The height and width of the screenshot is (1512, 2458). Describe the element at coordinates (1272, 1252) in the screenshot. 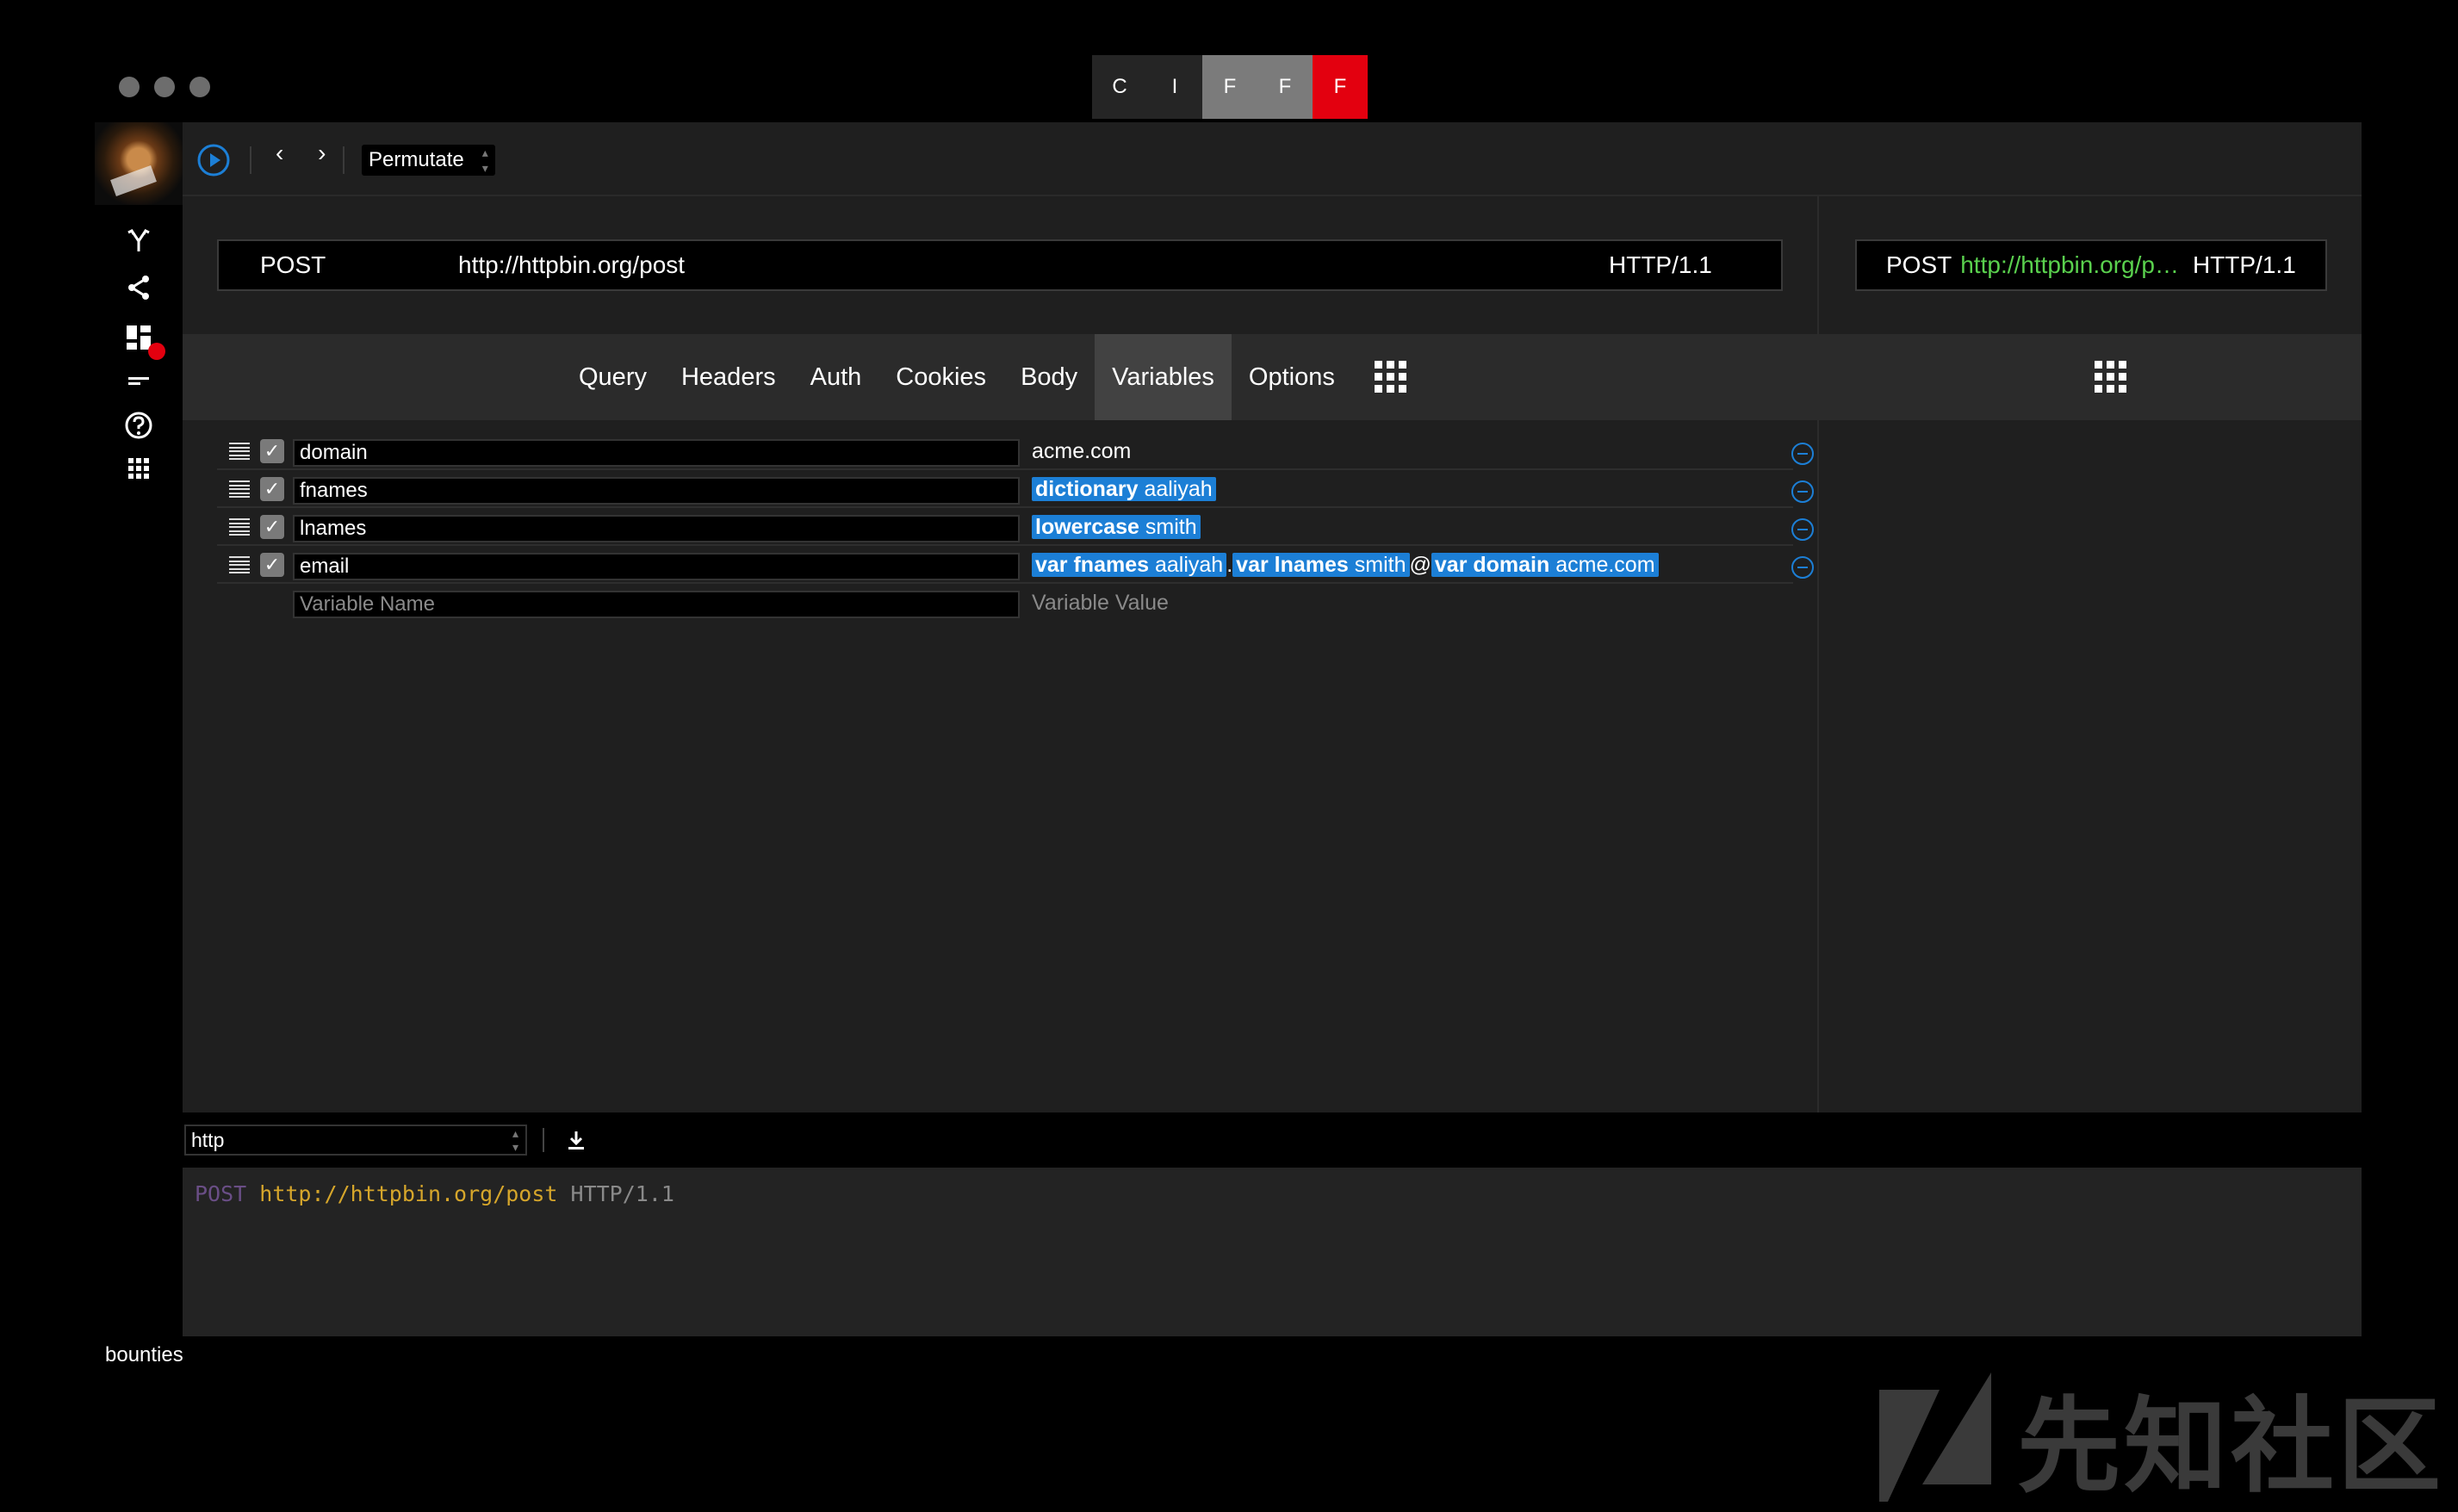

I see `code-output: POST http://httpbin.org/post HTTP/1.1` at that location.